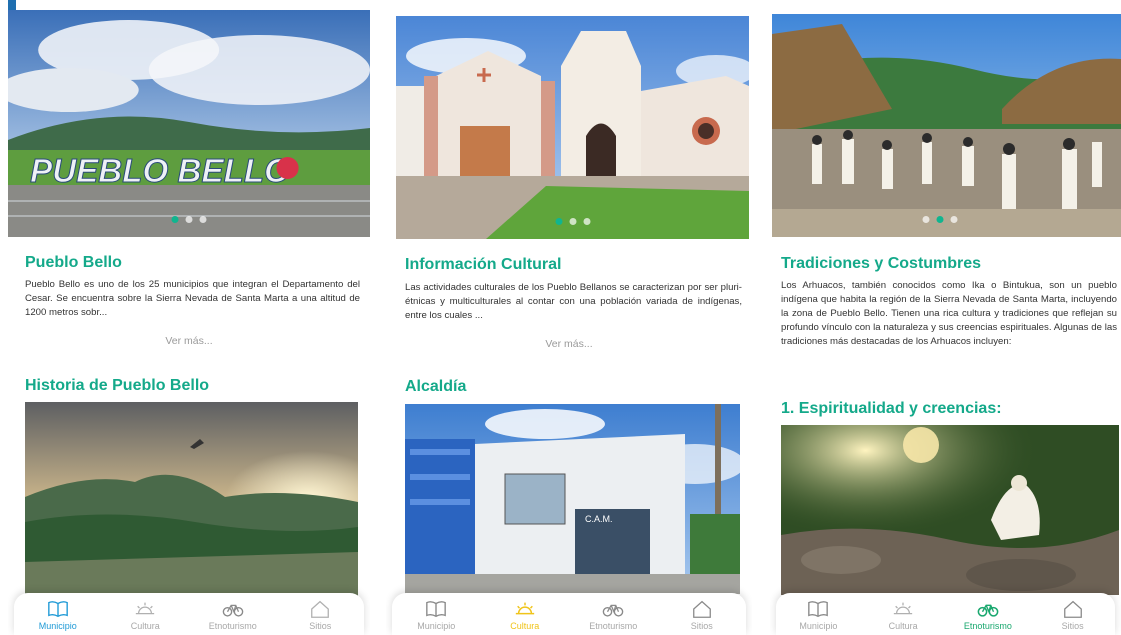  I want to click on arhuaco-gathering-image, so click(946, 125).